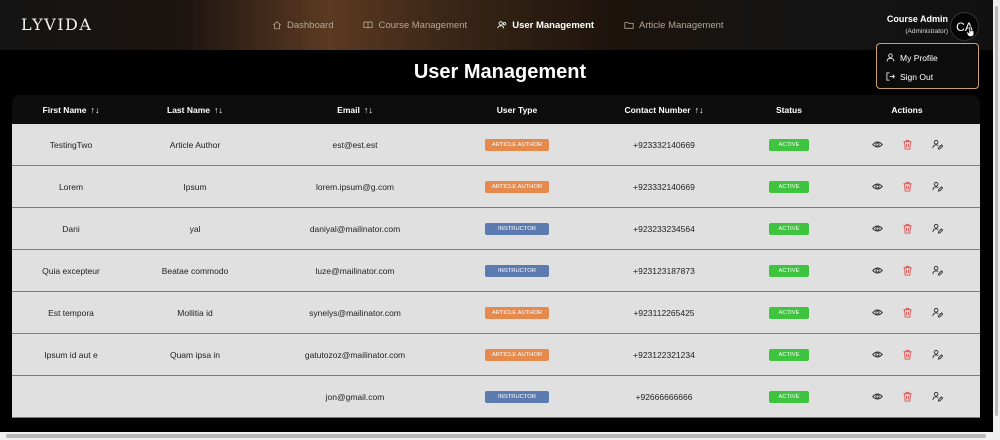 The width and height of the screenshot is (1000, 440). Describe the element at coordinates (277, 25) in the screenshot. I see `home-icon` at that location.